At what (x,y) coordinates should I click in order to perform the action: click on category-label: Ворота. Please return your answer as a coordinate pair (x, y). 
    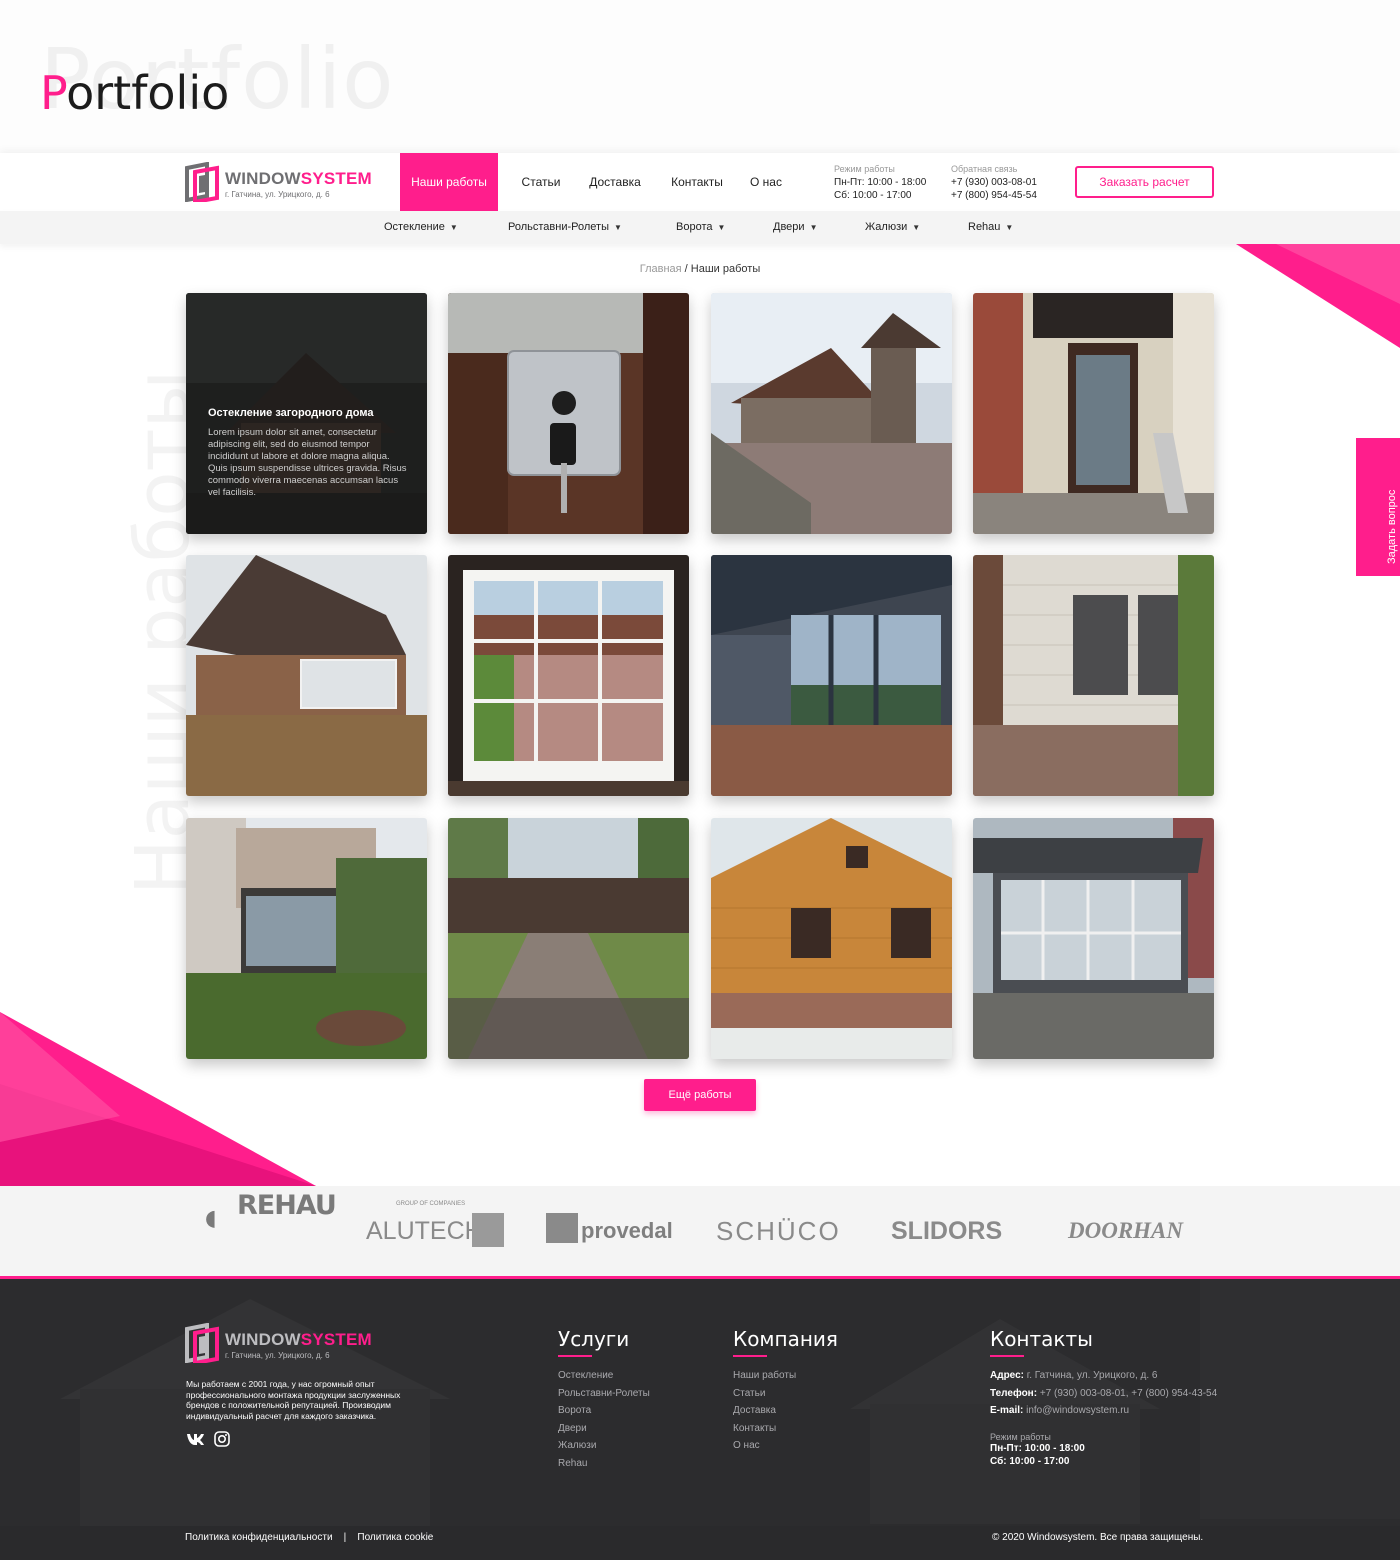
    Looking at the image, I should click on (694, 227).